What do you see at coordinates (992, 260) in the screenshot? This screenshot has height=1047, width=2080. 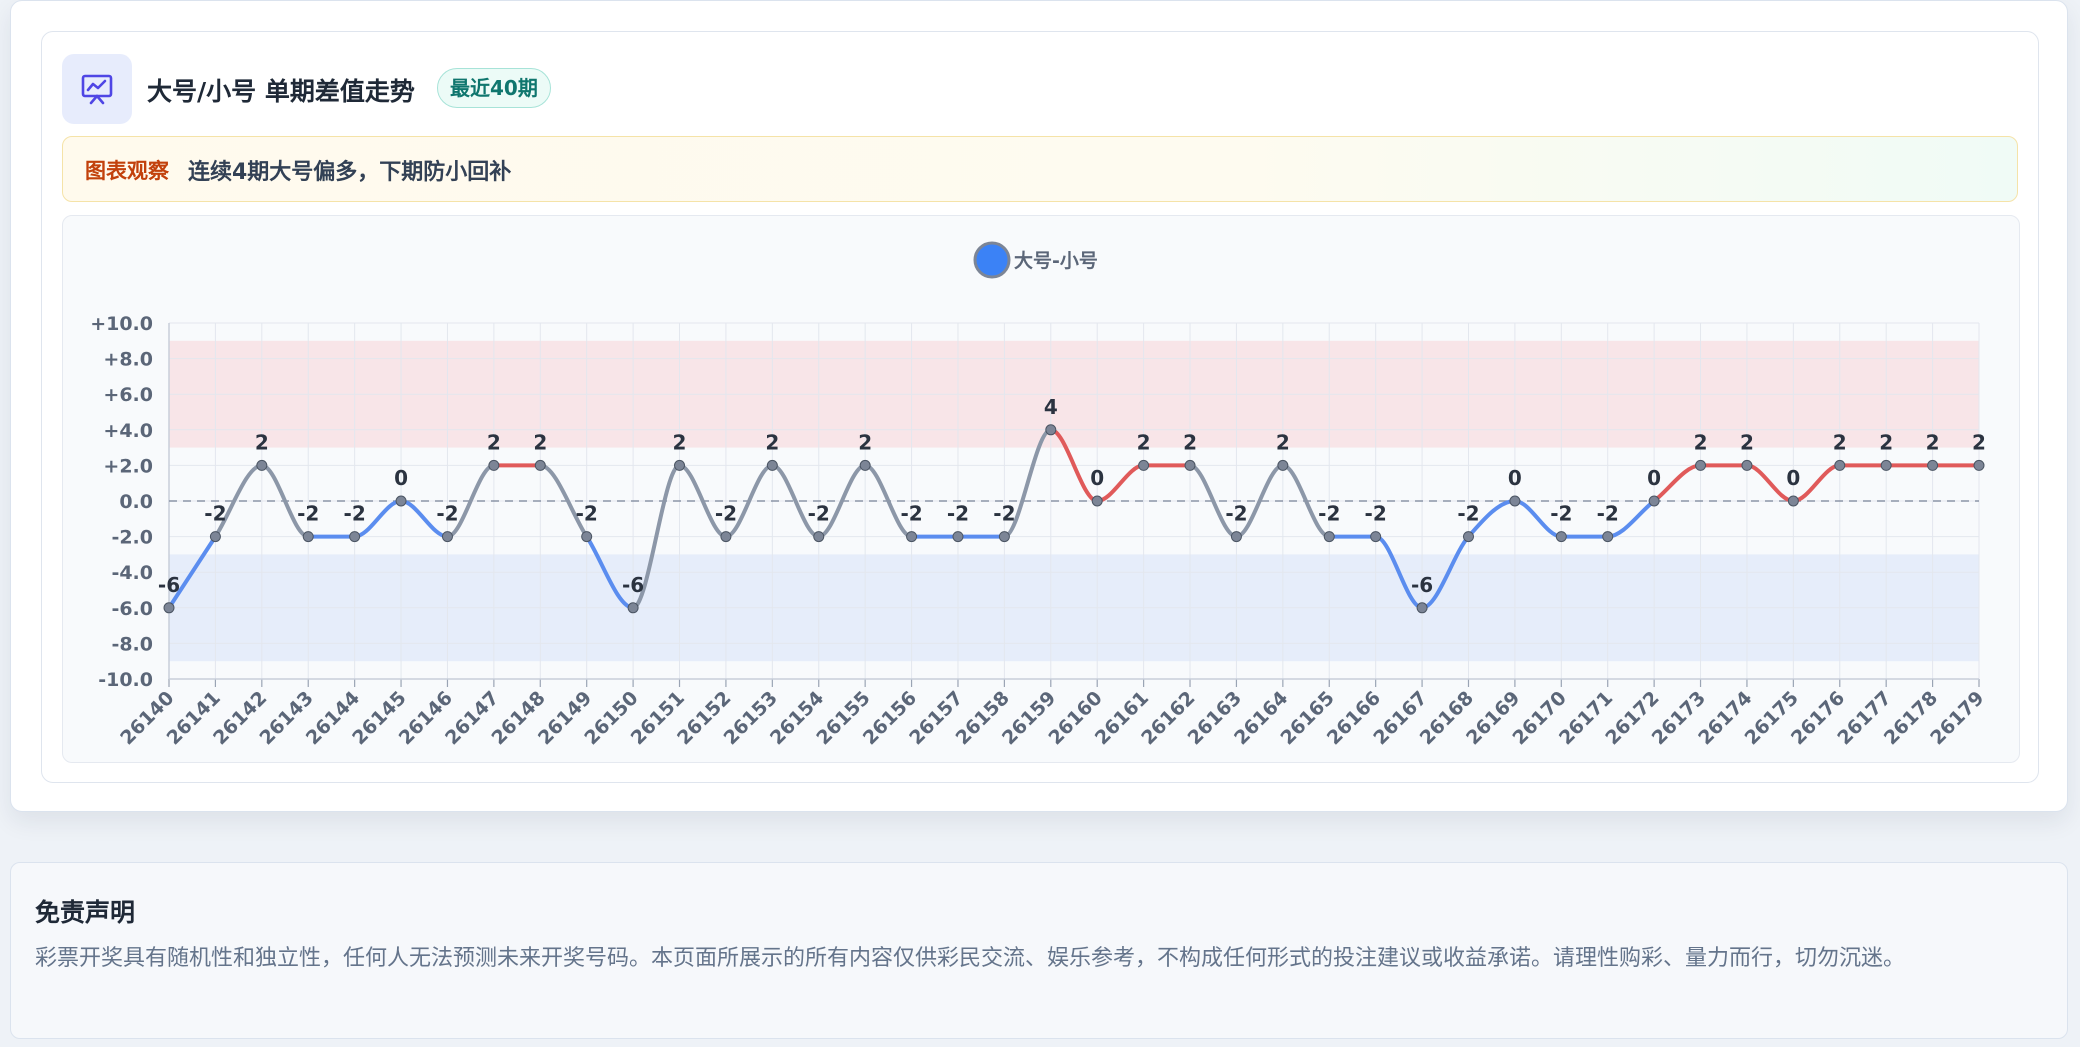 I see `legend-marker` at bounding box center [992, 260].